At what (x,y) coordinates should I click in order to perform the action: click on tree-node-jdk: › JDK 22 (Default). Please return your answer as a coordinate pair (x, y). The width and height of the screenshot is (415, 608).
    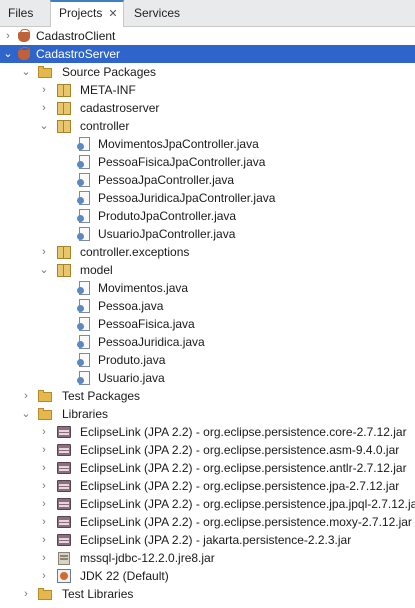
    Looking at the image, I should click on (207, 576).